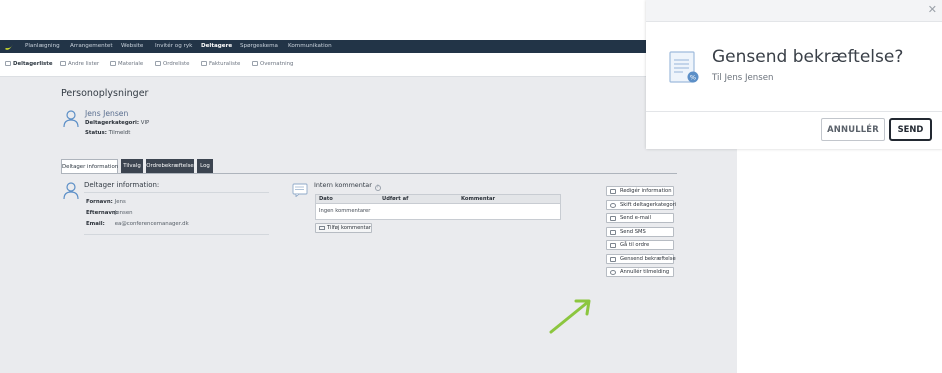 Image resolution: width=942 pixels, height=373 pixels. I want to click on cancel-button: ANNULLÉR, so click(853, 129).